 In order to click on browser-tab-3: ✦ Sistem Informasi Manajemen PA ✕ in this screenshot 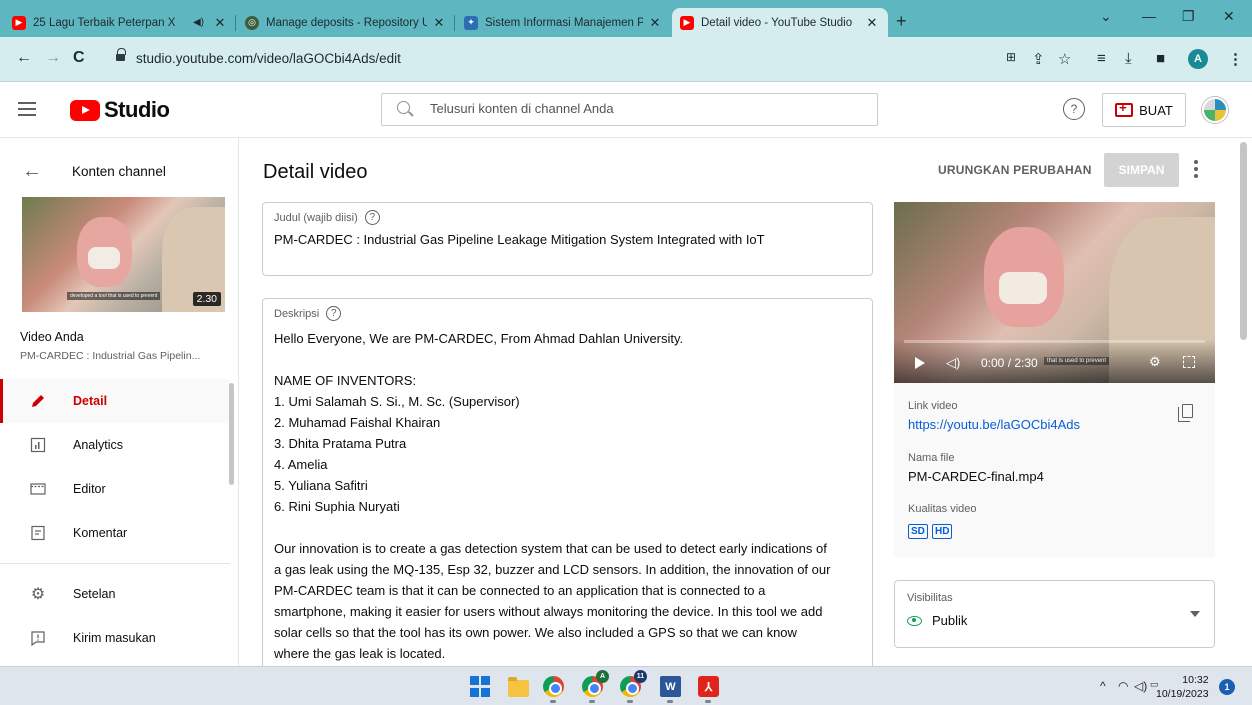, I will do `click(563, 22)`.